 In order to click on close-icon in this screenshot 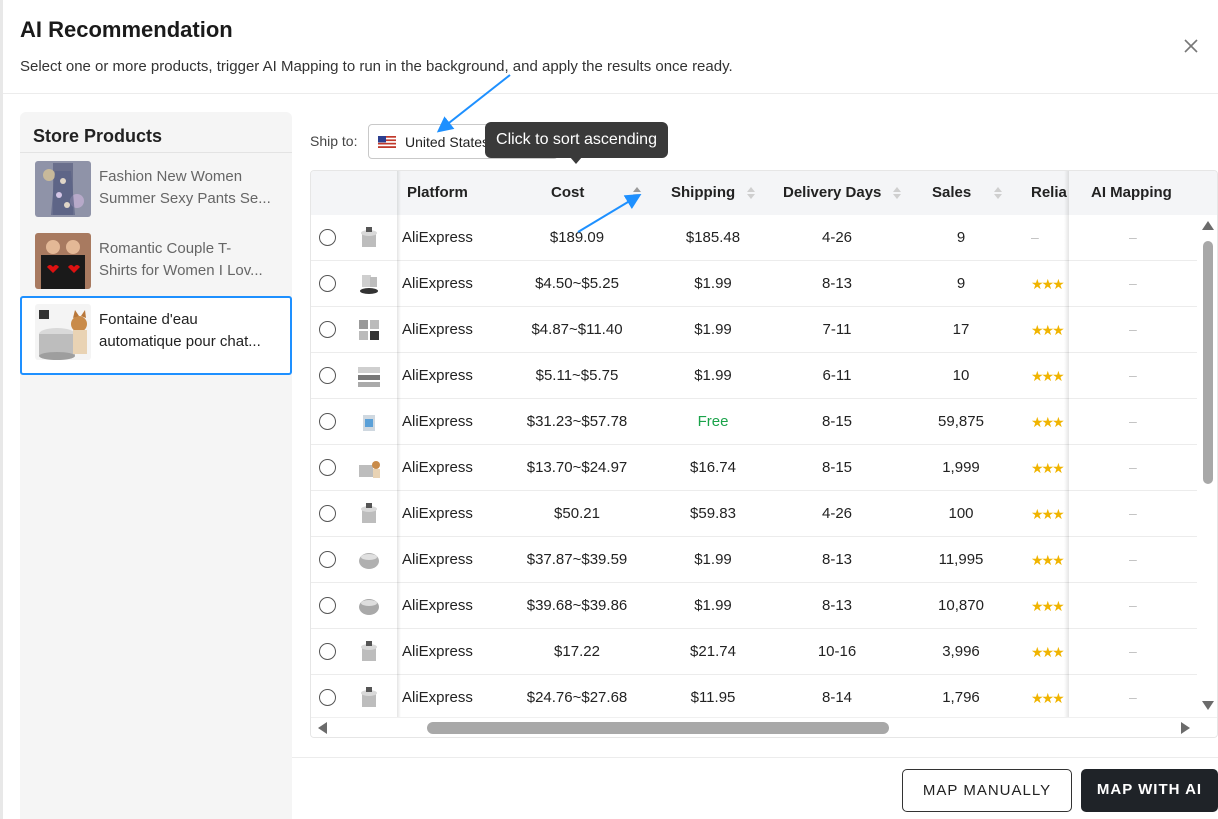, I will do `click(1191, 46)`.